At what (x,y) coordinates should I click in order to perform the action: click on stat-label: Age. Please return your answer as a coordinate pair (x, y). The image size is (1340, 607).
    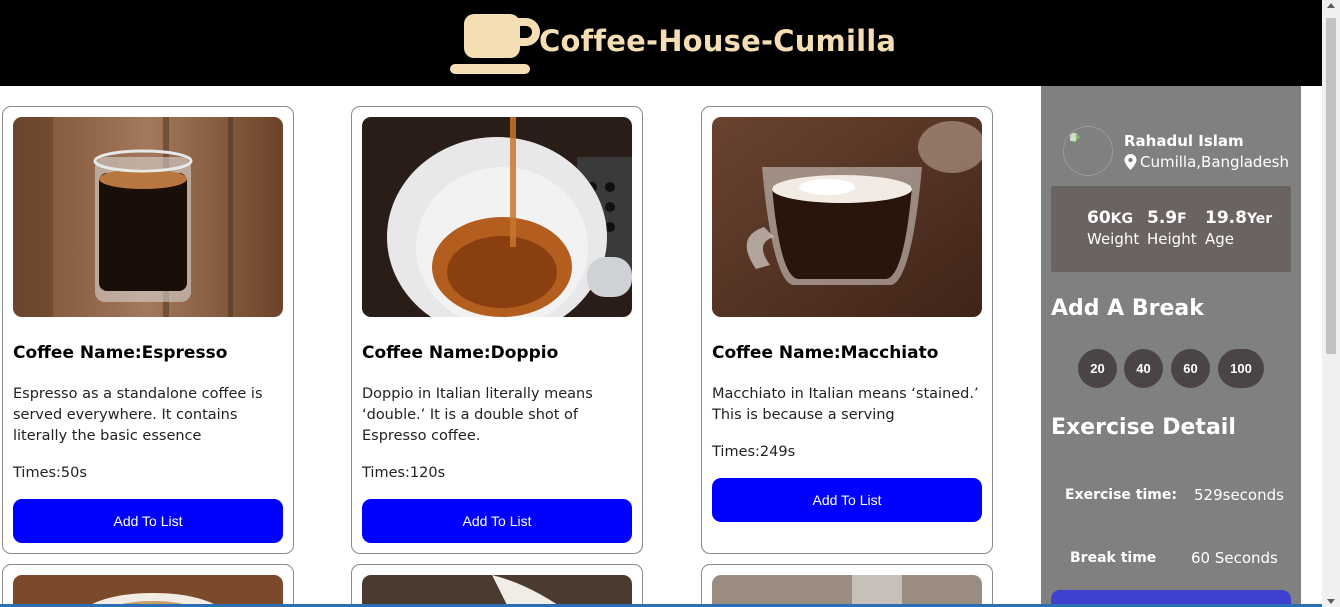
    Looking at the image, I should click on (1220, 239).